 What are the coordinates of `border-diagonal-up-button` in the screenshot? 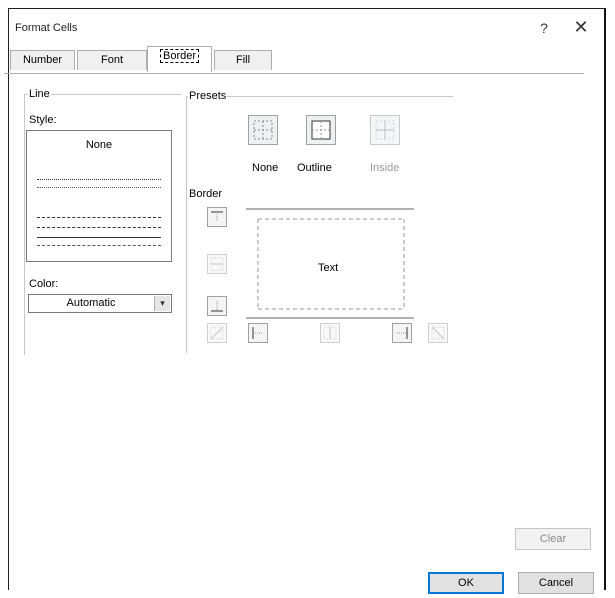 It's located at (217, 333).